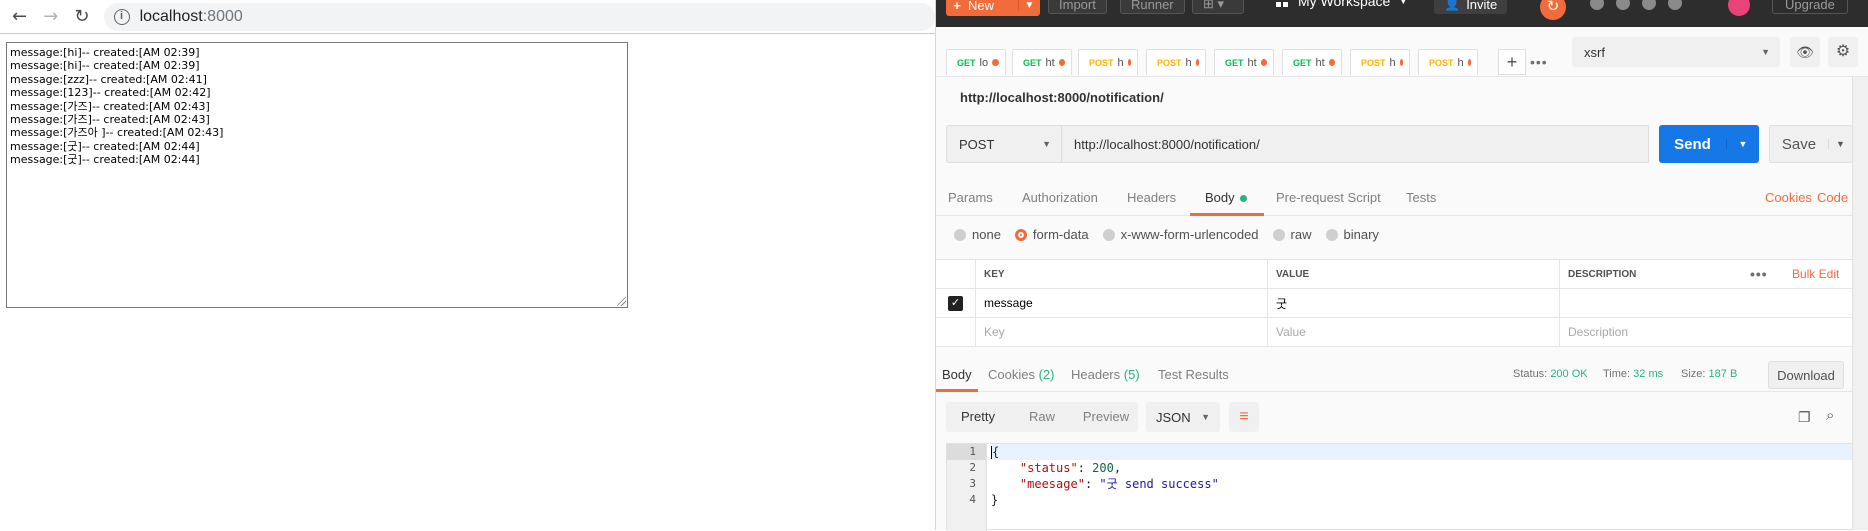  Describe the element at coordinates (1129, 62) in the screenshot. I see `unsaved-dot` at that location.